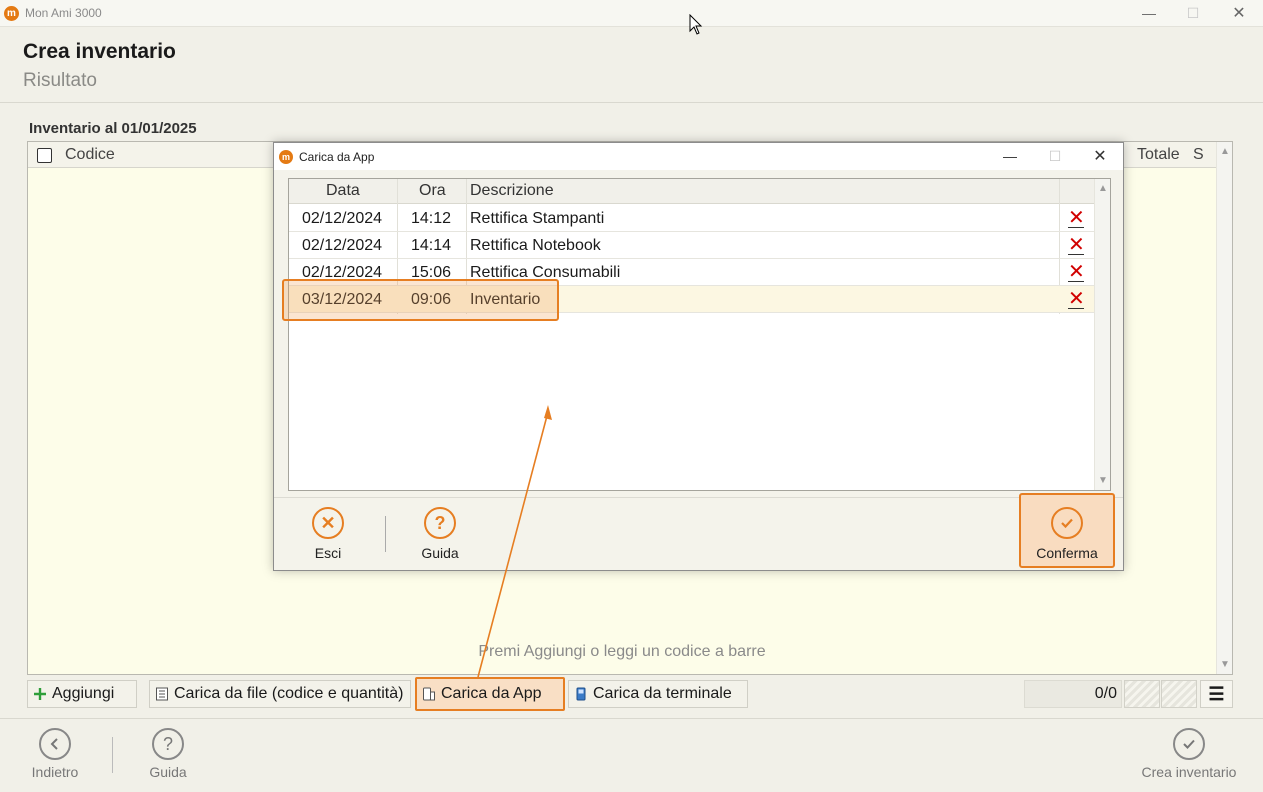  Describe the element at coordinates (328, 523) in the screenshot. I see `cancel-icon: ✕` at that location.